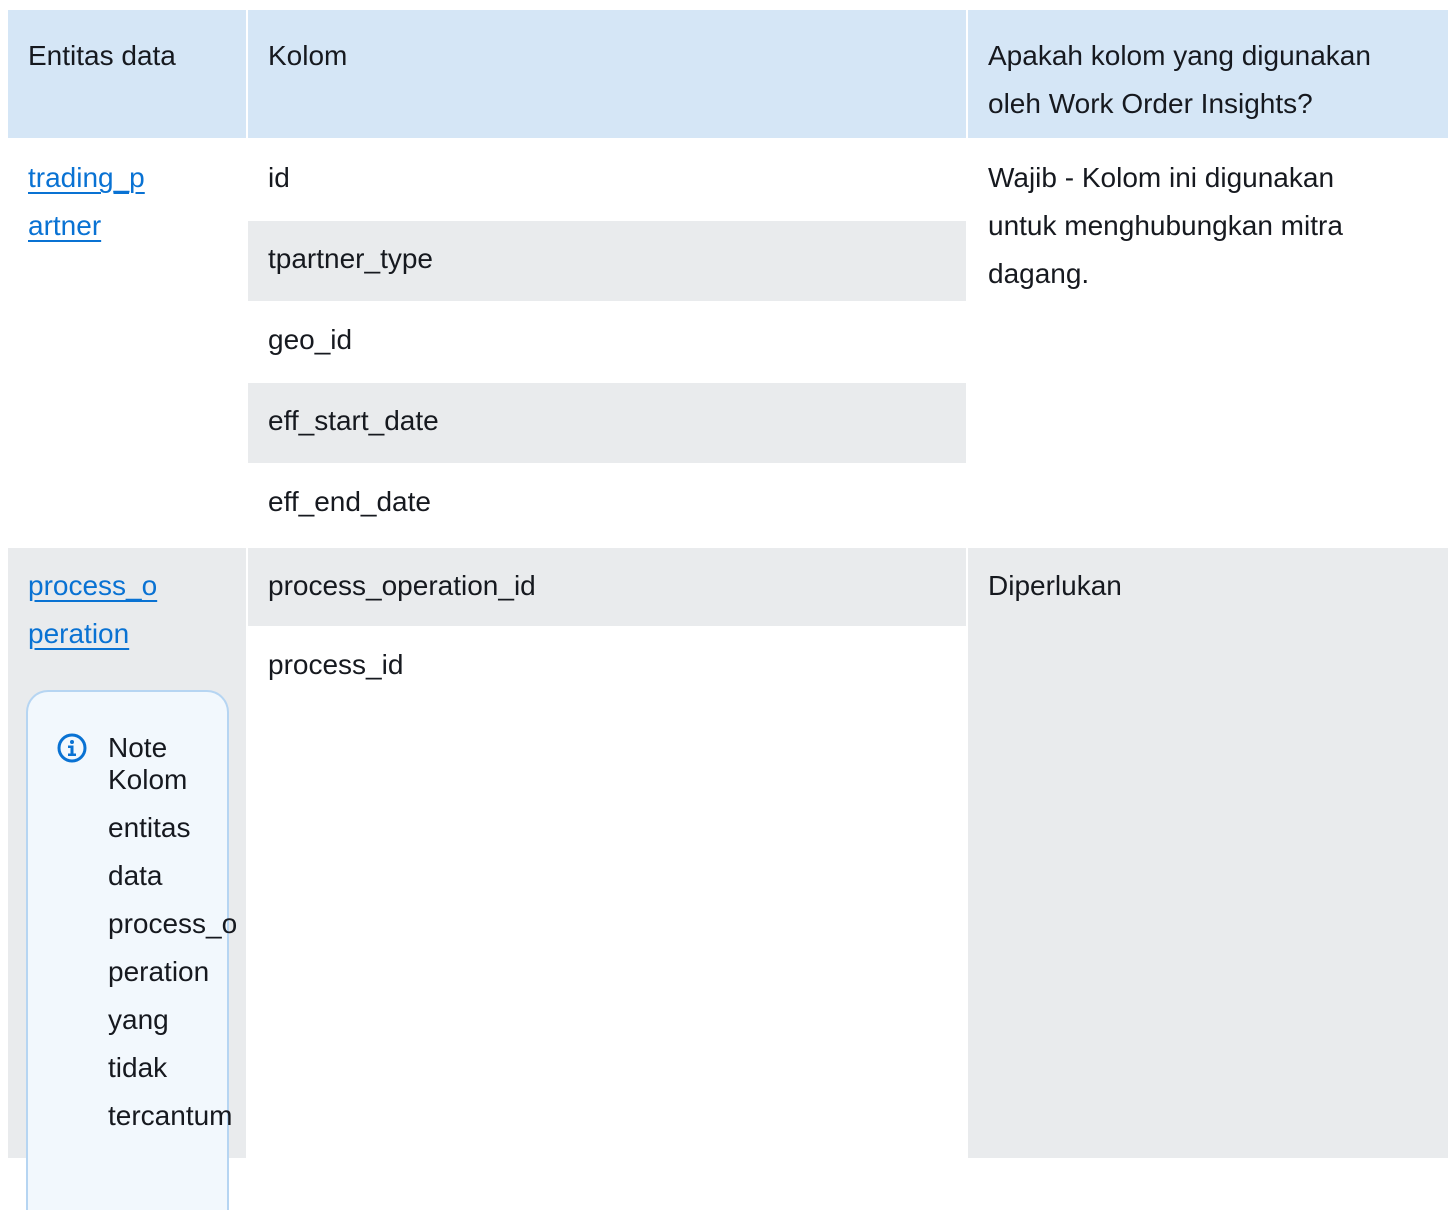 The width and height of the screenshot is (1448, 1210). Describe the element at coordinates (607, 342) in the screenshot. I see `column-cell: geo_id` at that location.